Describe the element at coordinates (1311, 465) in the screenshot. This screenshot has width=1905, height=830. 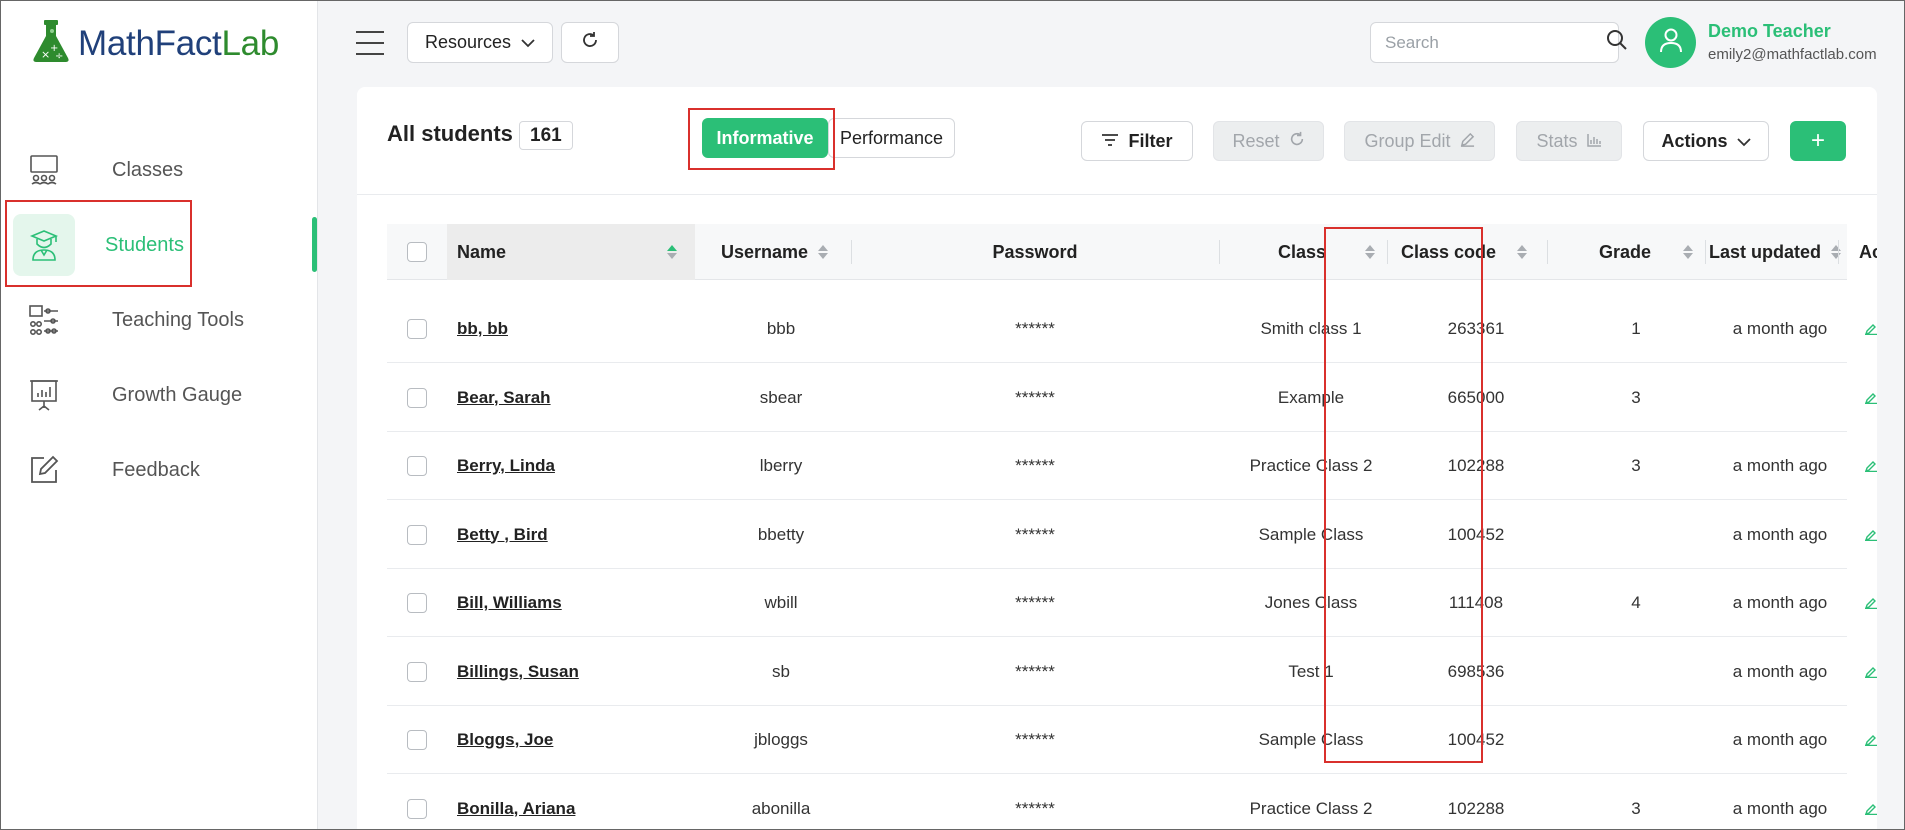
I see `cell-class: Practice Class 2` at that location.